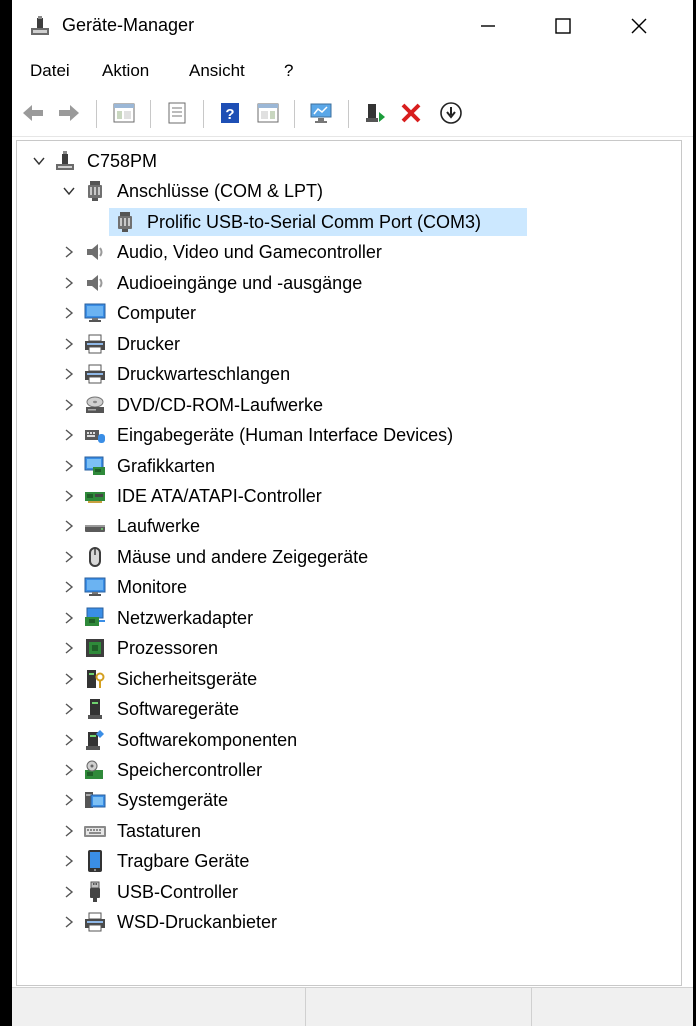 Image resolution: width=696 pixels, height=1026 pixels. I want to click on tree-item-label: Softwaregeräte, so click(178, 709).